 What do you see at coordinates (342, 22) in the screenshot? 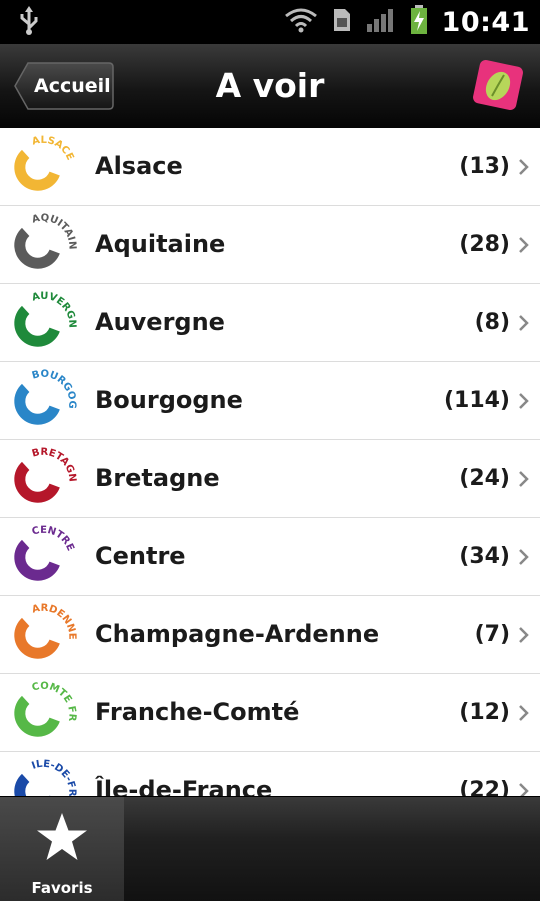
I see `sim-card-icon` at bounding box center [342, 22].